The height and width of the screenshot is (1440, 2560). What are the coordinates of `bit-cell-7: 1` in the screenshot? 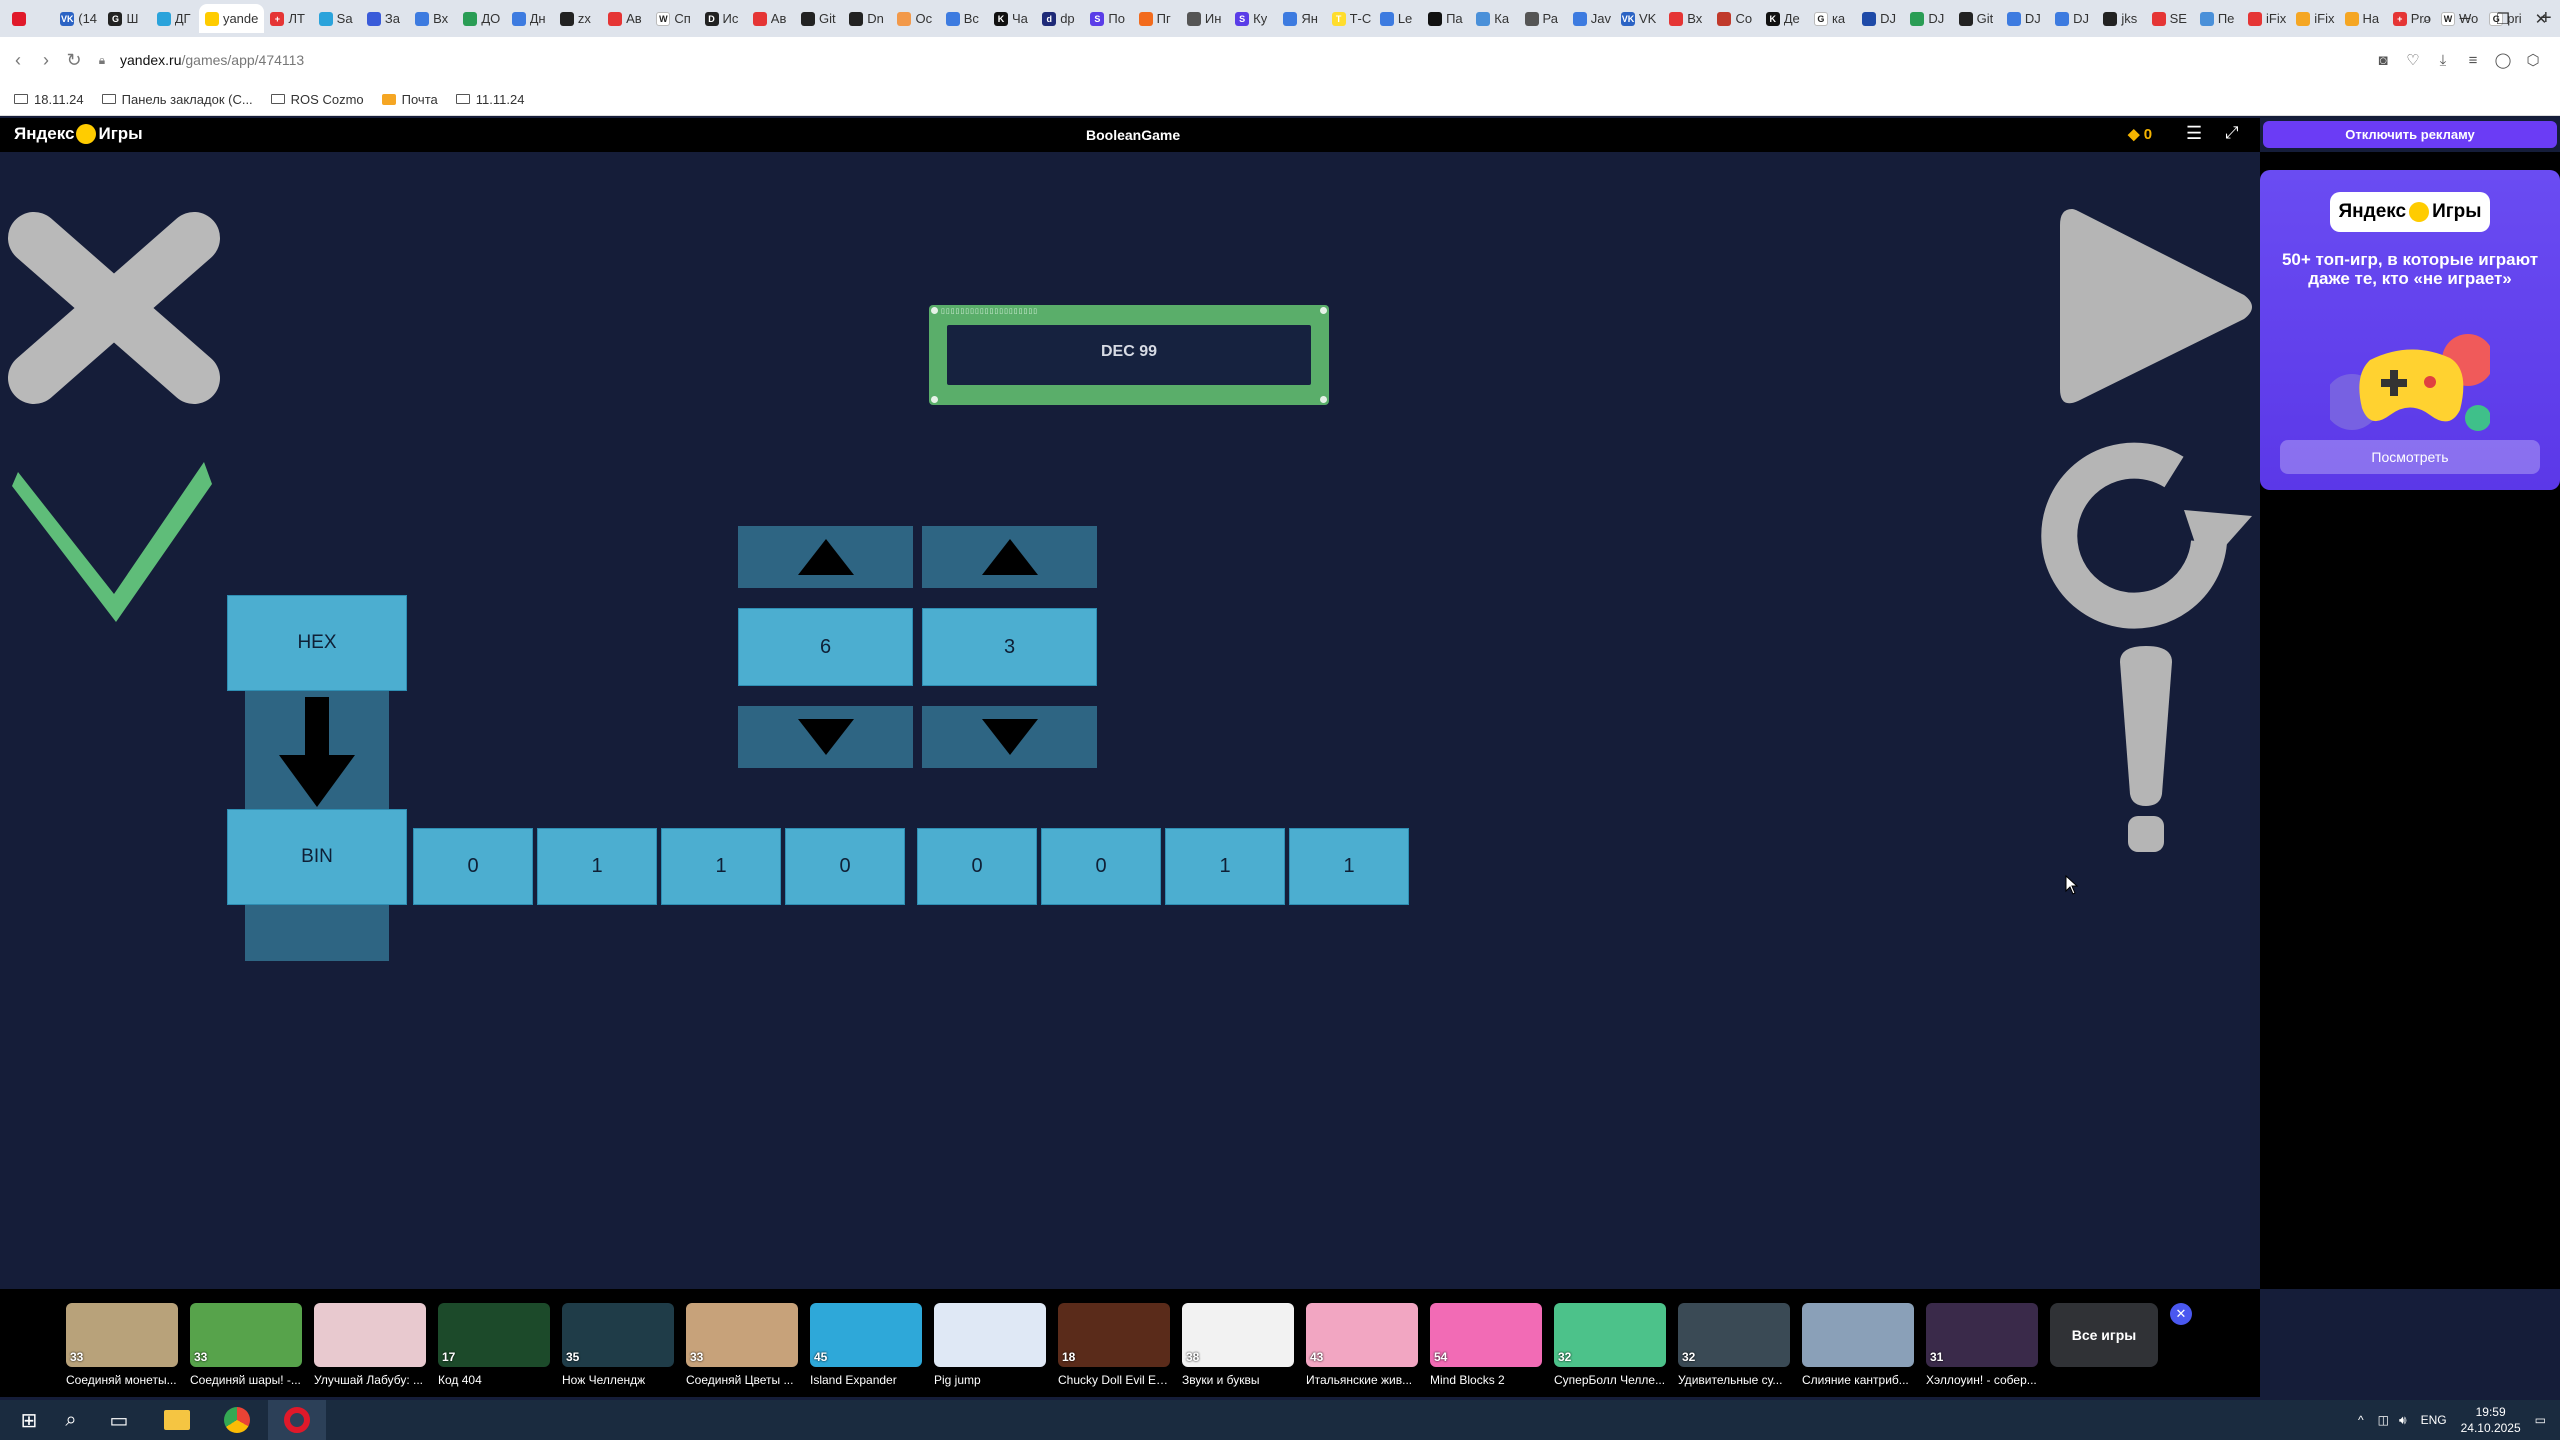 It's located at (1225, 866).